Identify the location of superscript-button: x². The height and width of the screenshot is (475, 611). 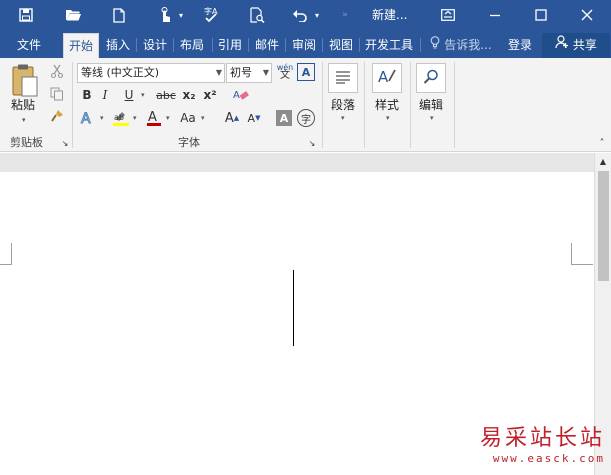
(210, 95).